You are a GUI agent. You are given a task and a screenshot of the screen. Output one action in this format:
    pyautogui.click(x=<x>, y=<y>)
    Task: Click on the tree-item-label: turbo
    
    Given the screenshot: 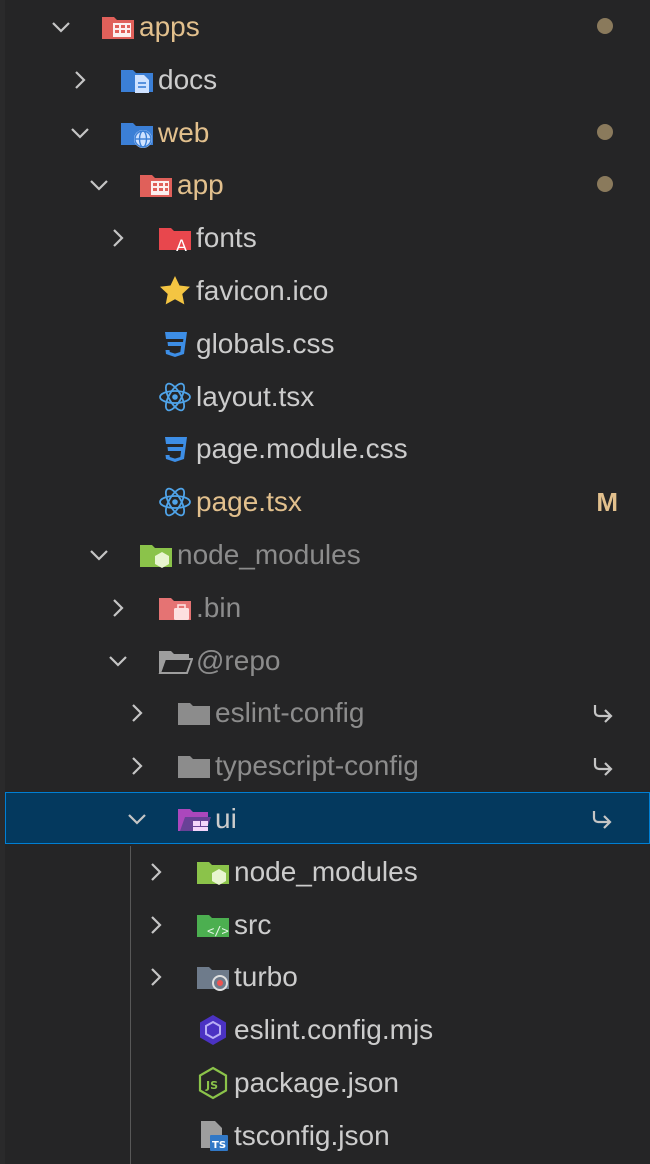 What is the action you would take?
    pyautogui.click(x=266, y=977)
    